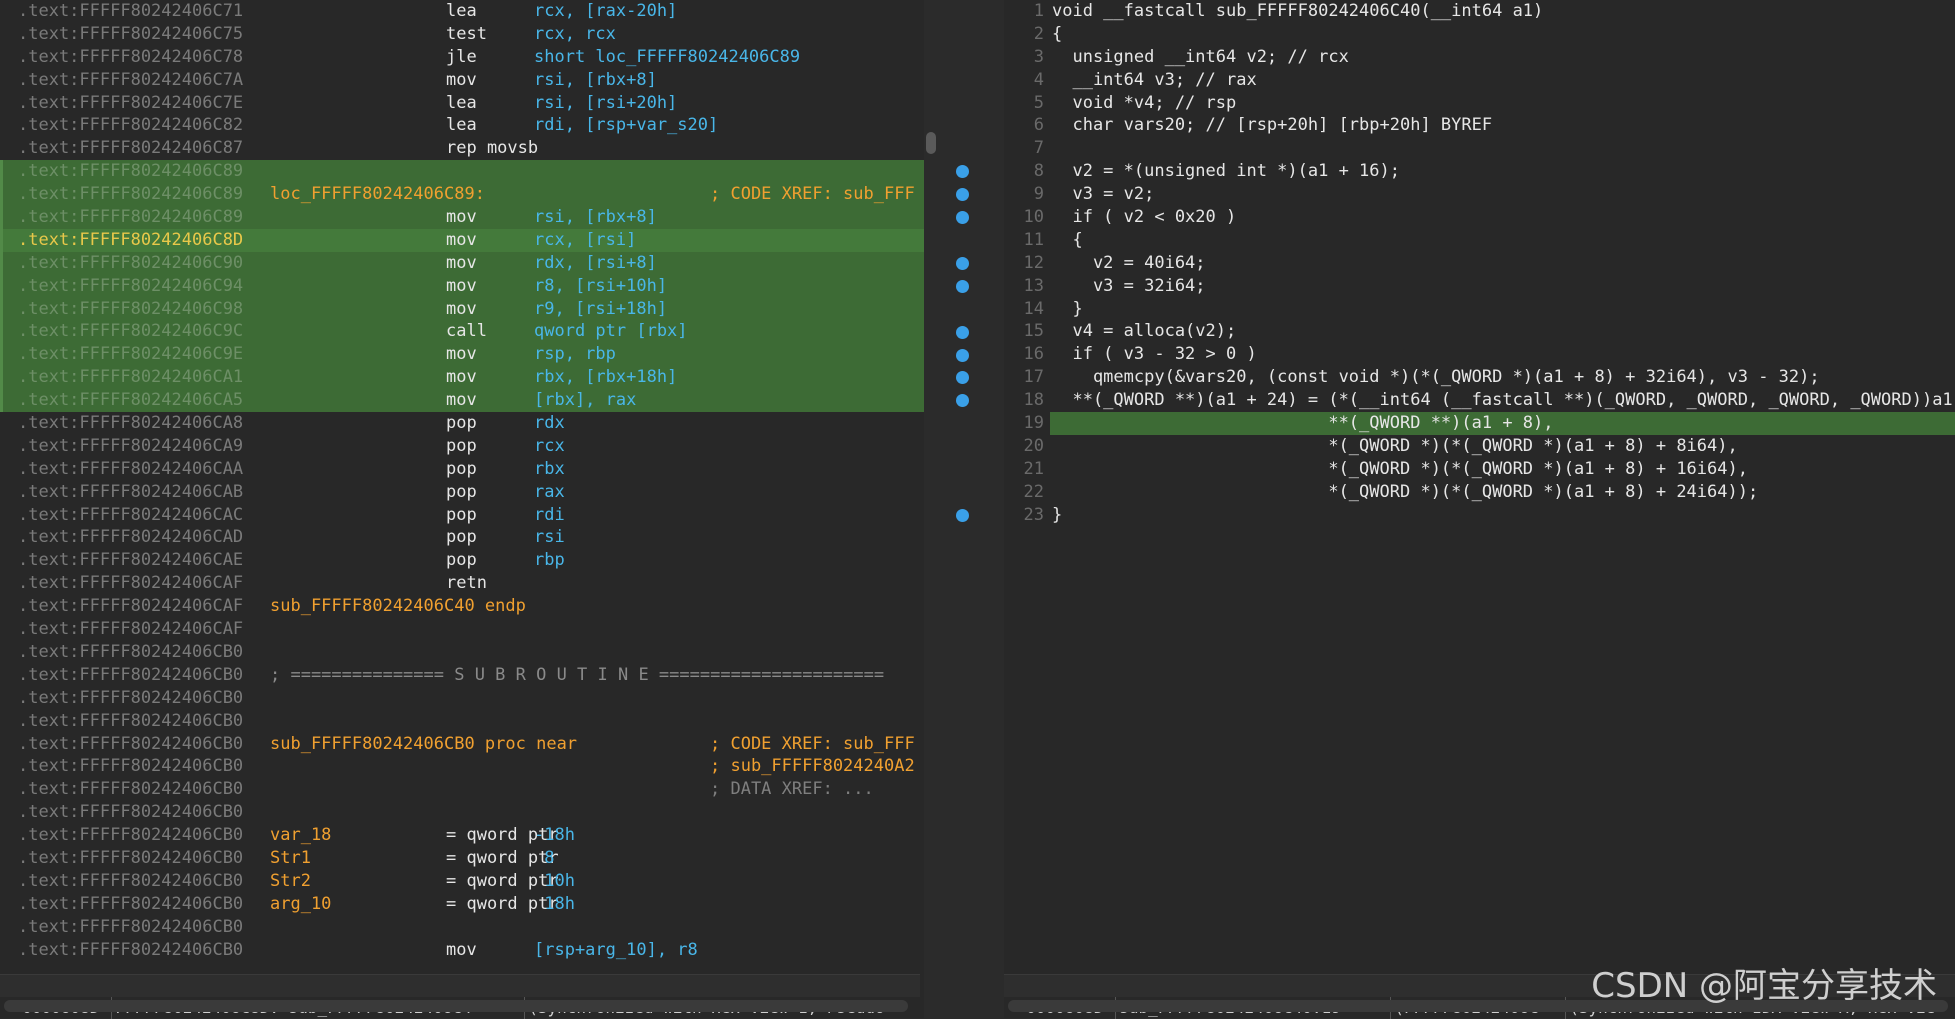 This screenshot has width=1955, height=1019. What do you see at coordinates (549, 469) in the screenshot?
I see `instruction-operands: rbx` at bounding box center [549, 469].